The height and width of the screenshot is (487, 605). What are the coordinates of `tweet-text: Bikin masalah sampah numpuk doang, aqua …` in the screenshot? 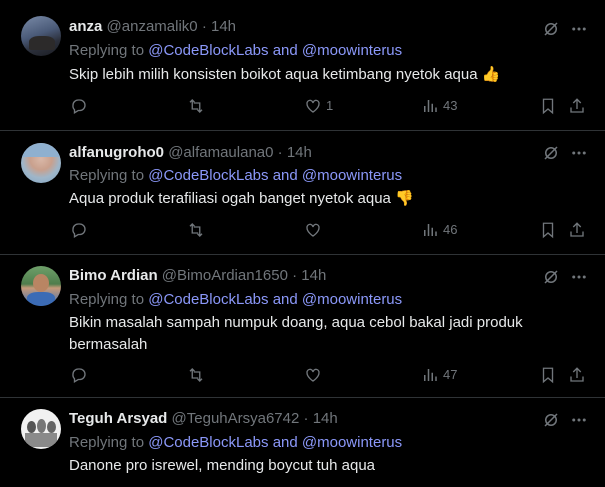 It's located at (296, 333).